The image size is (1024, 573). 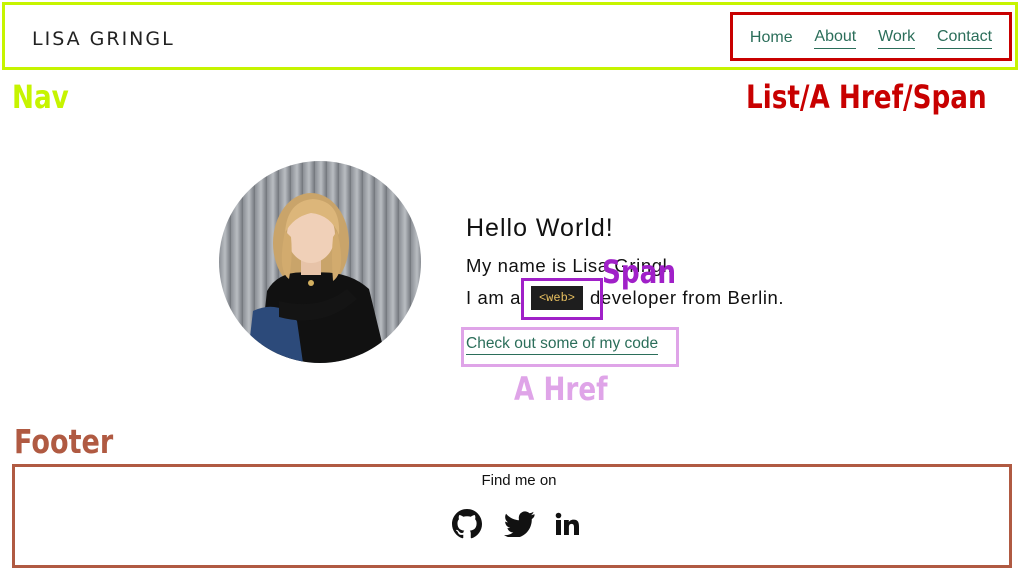 What do you see at coordinates (871, 36) in the screenshot?
I see `nav-menu: Home About Work Contact` at bounding box center [871, 36].